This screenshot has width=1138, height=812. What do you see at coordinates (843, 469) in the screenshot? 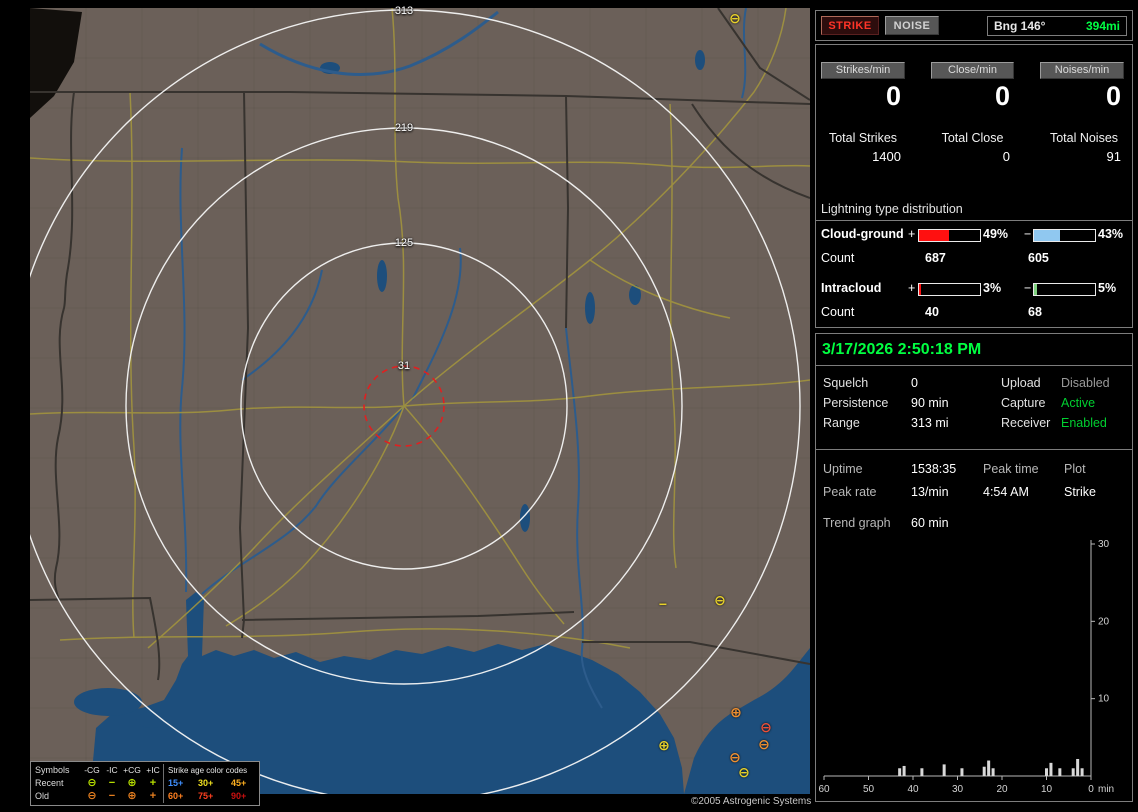
I see `uptime-label: Uptime` at bounding box center [843, 469].